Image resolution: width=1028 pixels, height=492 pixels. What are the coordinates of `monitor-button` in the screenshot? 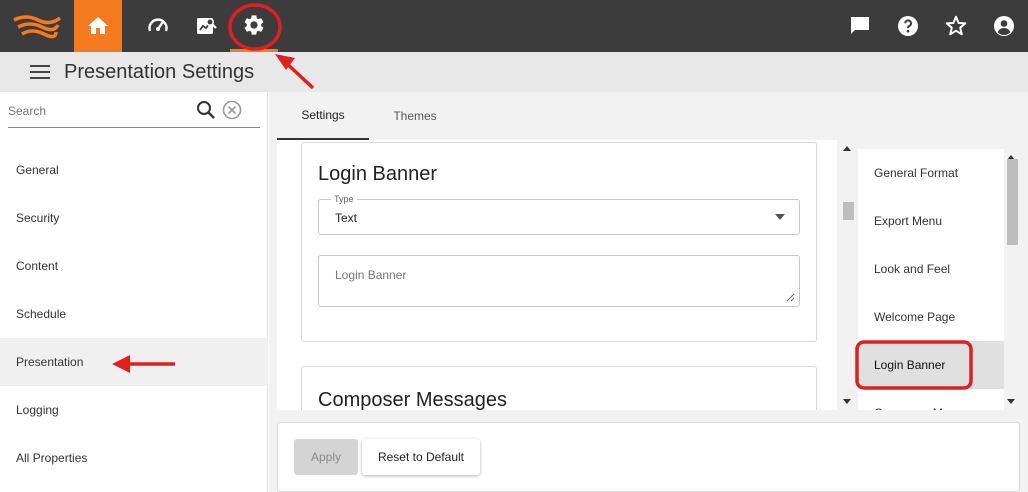 It's located at (206, 26).